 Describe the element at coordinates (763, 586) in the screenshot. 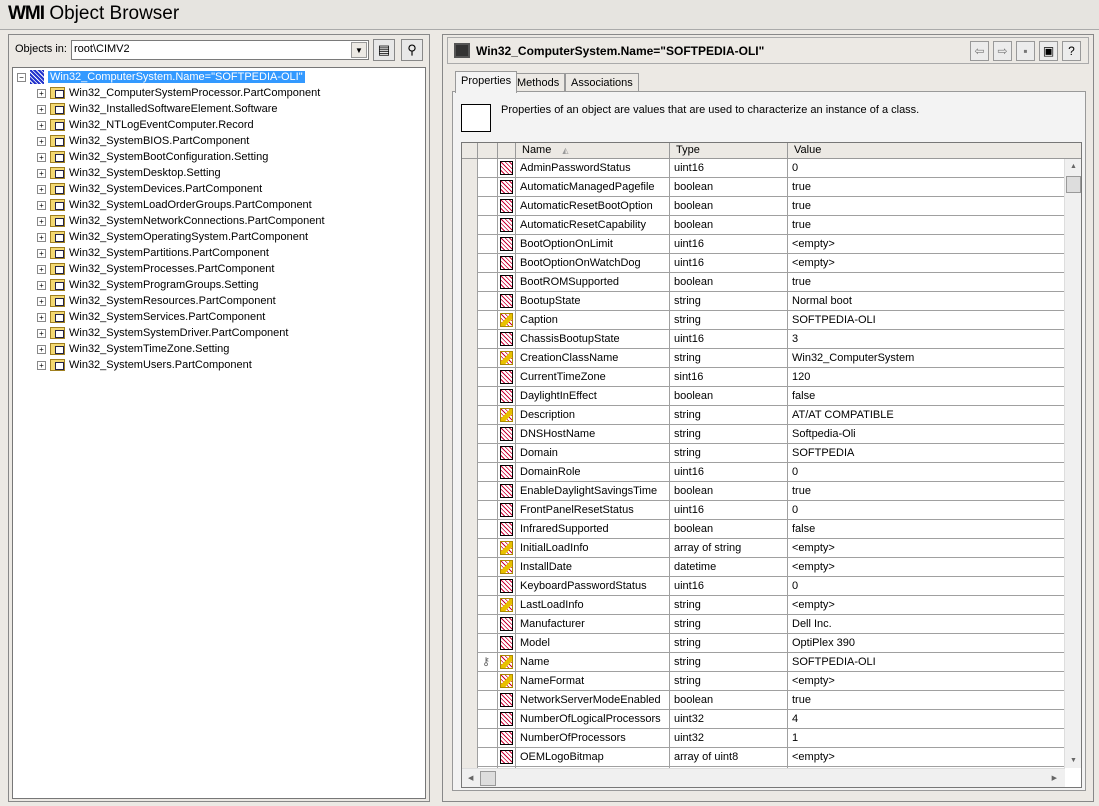

I see `property-row: KeyboardPasswordStatus uint16 0` at that location.